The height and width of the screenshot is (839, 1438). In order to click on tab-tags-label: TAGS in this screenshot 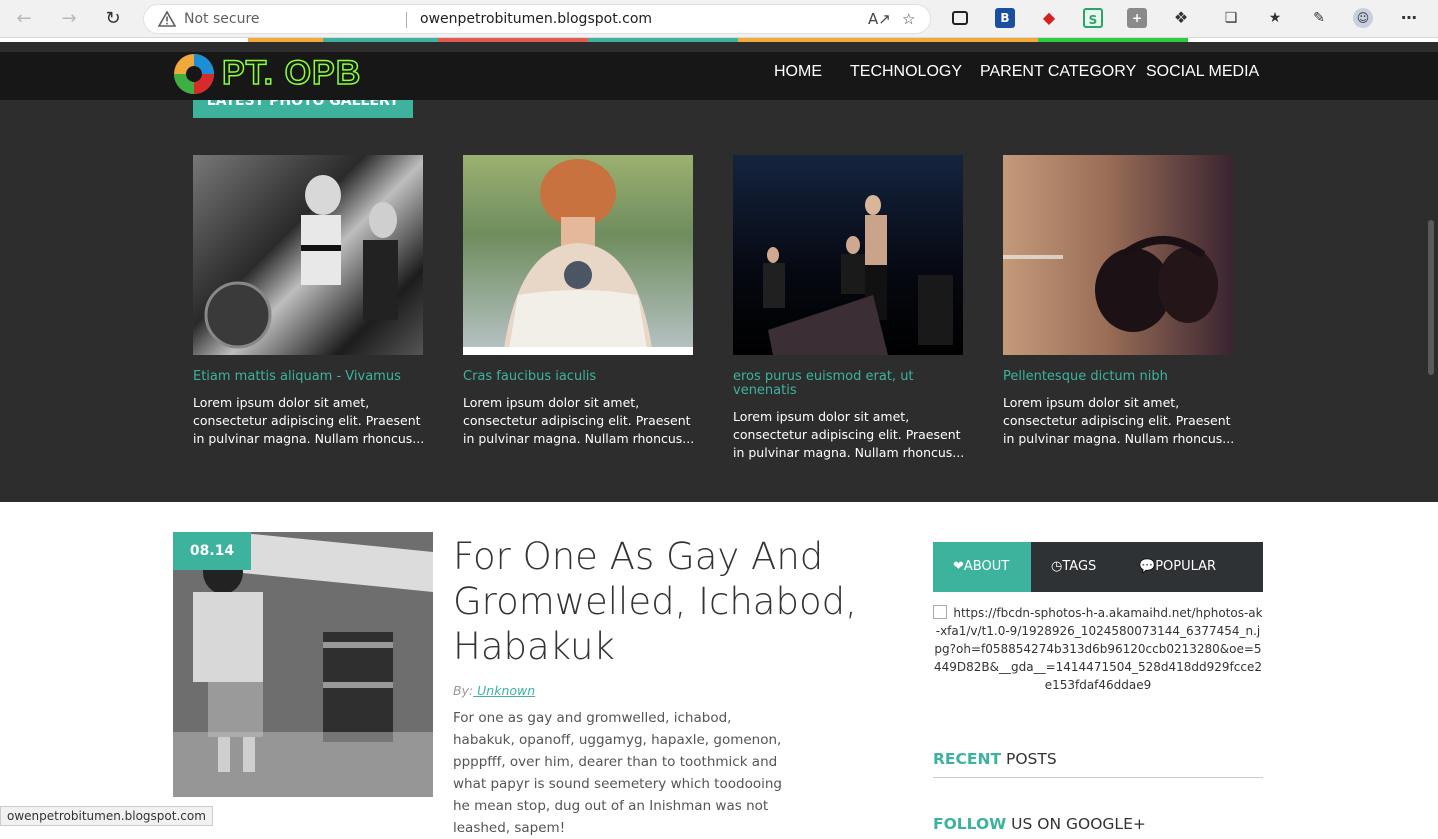, I will do `click(1079, 566)`.